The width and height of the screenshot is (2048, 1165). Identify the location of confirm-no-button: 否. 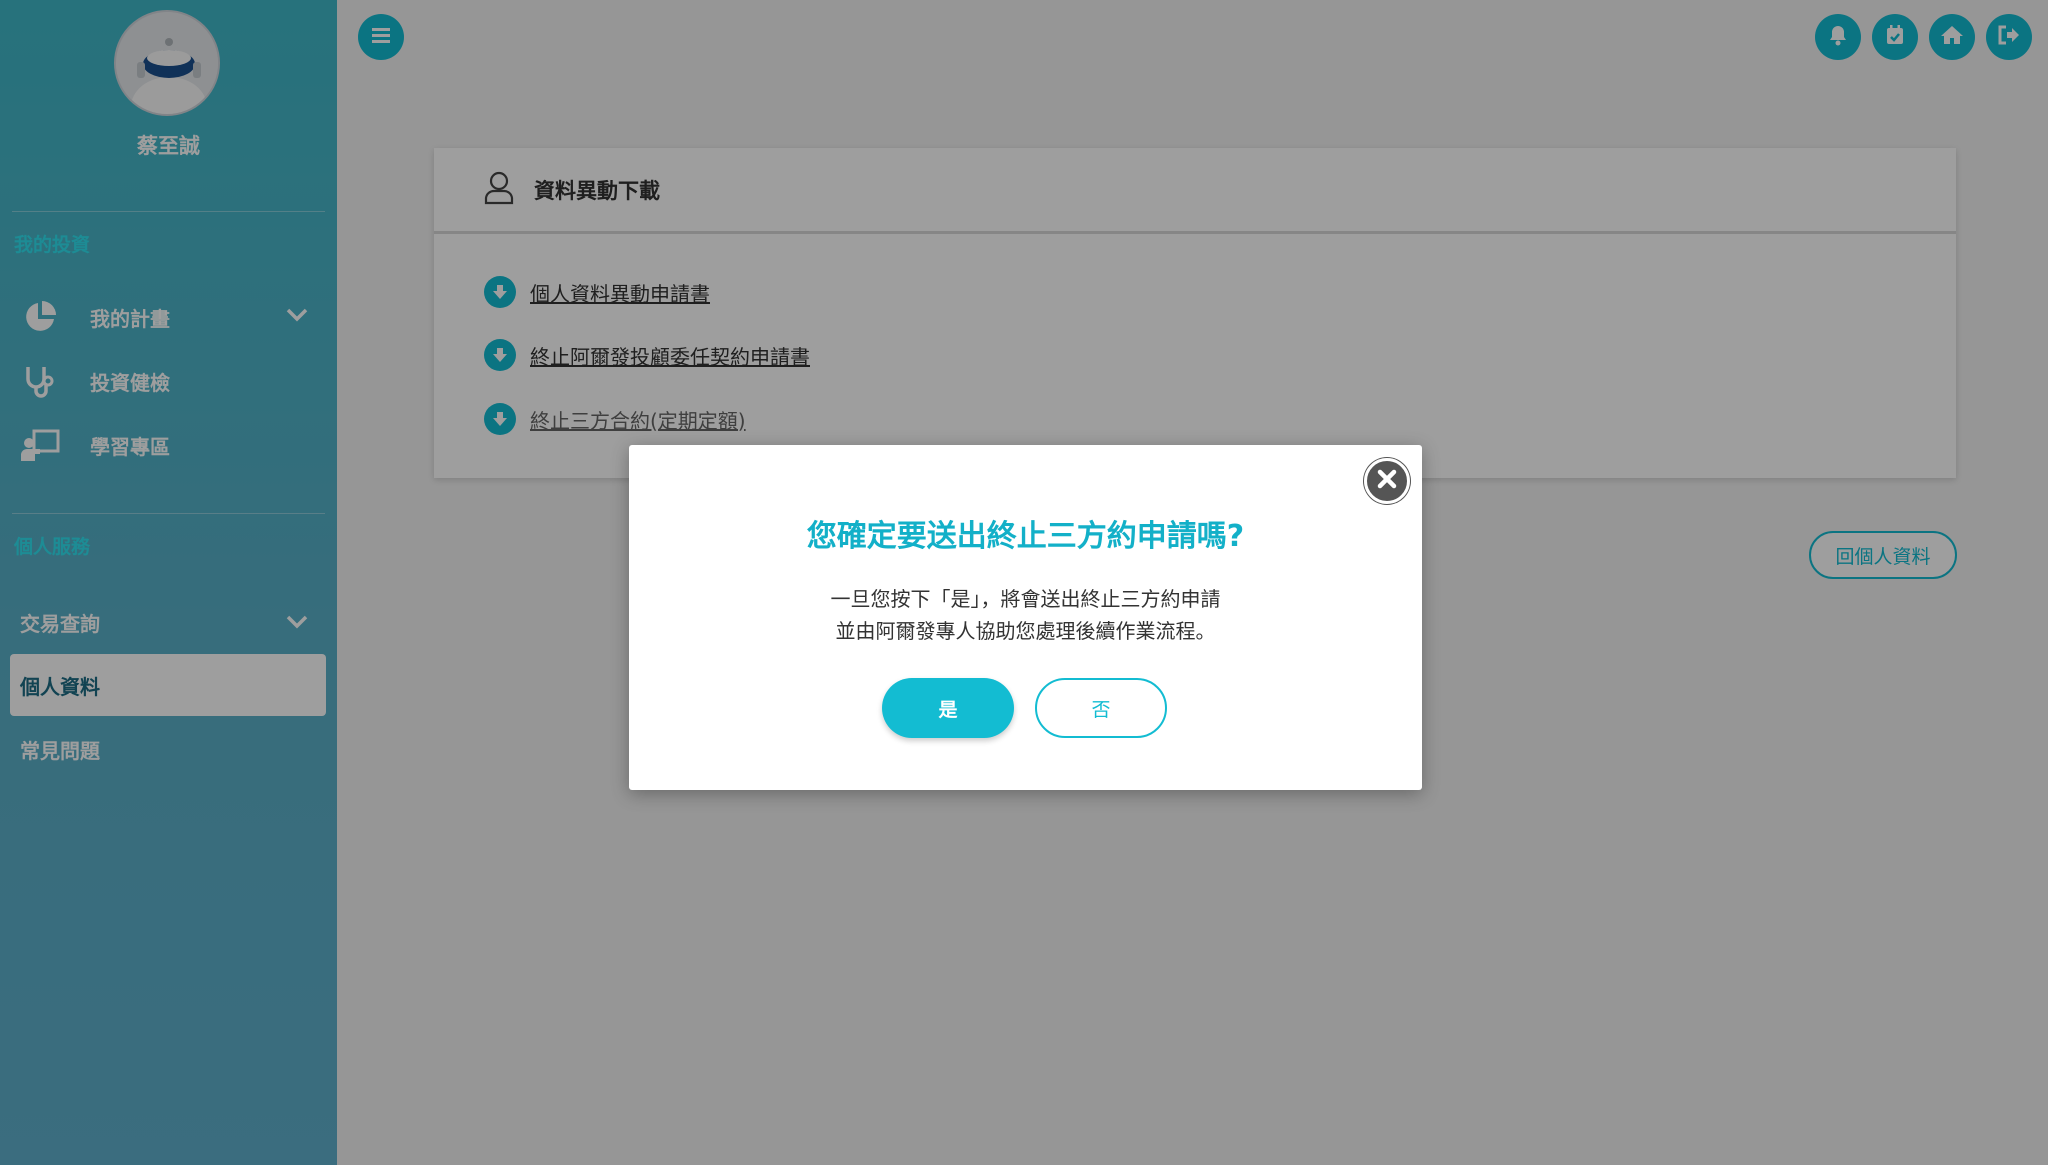
(1101, 708).